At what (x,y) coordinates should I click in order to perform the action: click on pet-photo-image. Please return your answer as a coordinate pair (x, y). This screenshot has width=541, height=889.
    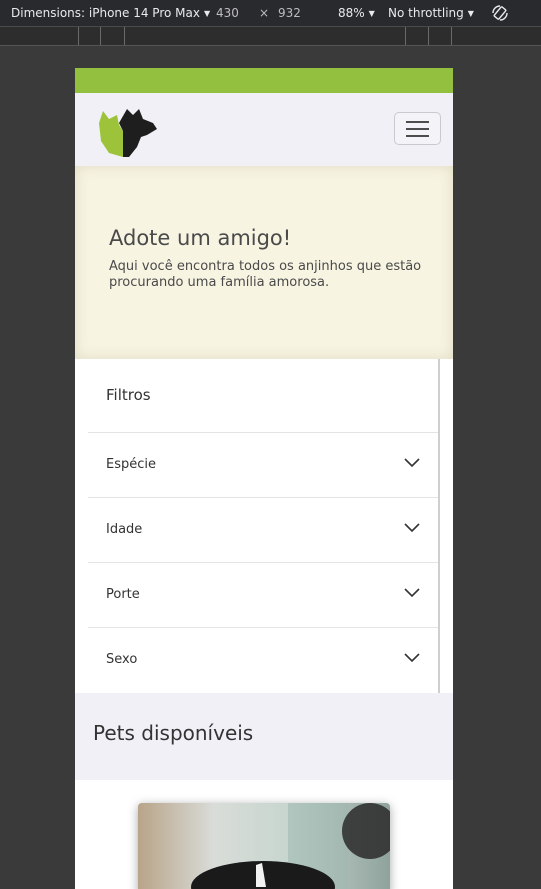
    Looking at the image, I should click on (264, 846).